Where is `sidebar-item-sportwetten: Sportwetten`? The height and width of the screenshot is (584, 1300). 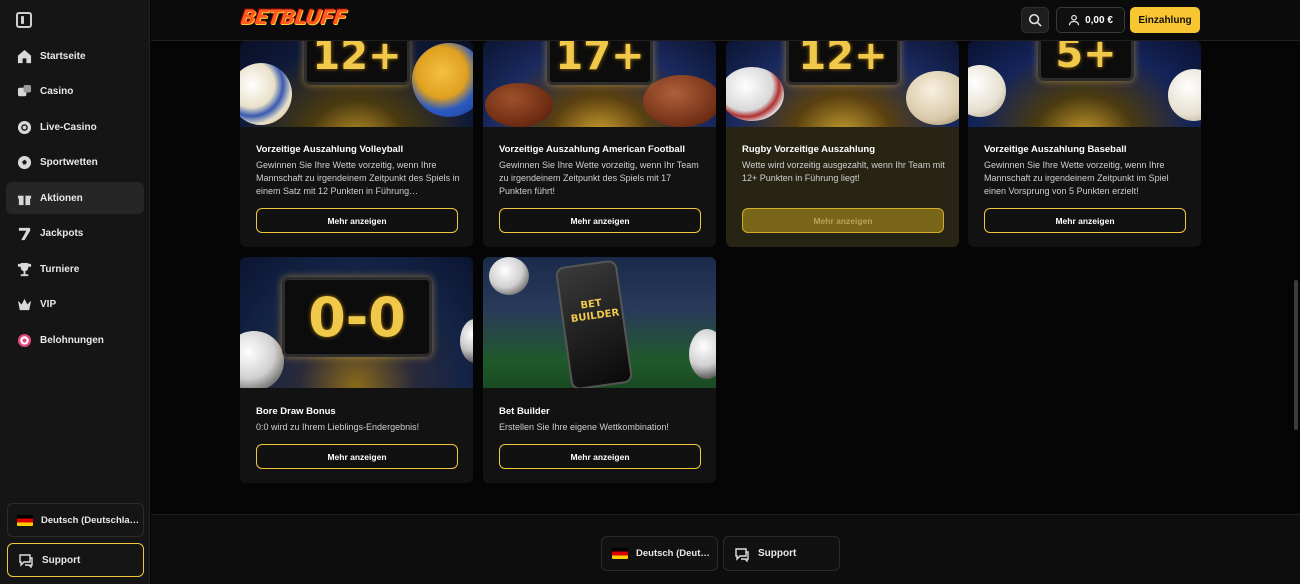 sidebar-item-sportwetten: Sportwetten is located at coordinates (75, 163).